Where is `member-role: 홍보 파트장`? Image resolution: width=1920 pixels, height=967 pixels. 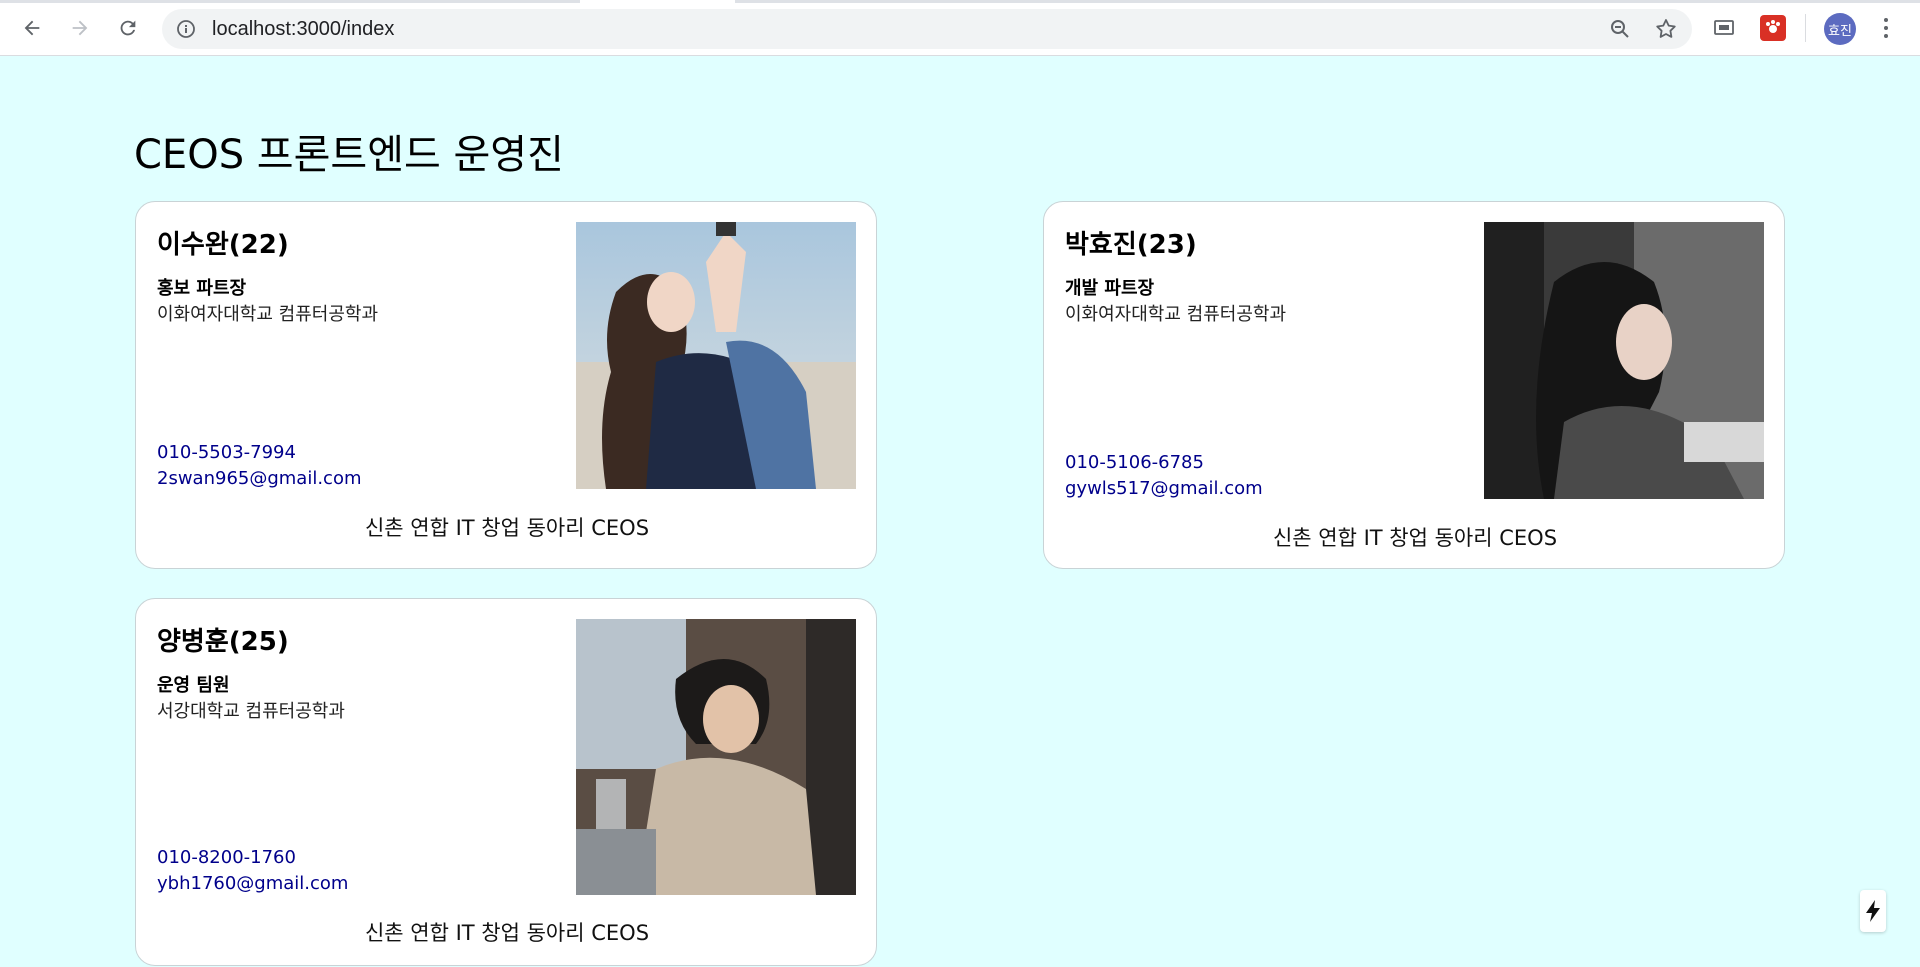
member-role: 홍보 파트장 is located at coordinates (202, 288).